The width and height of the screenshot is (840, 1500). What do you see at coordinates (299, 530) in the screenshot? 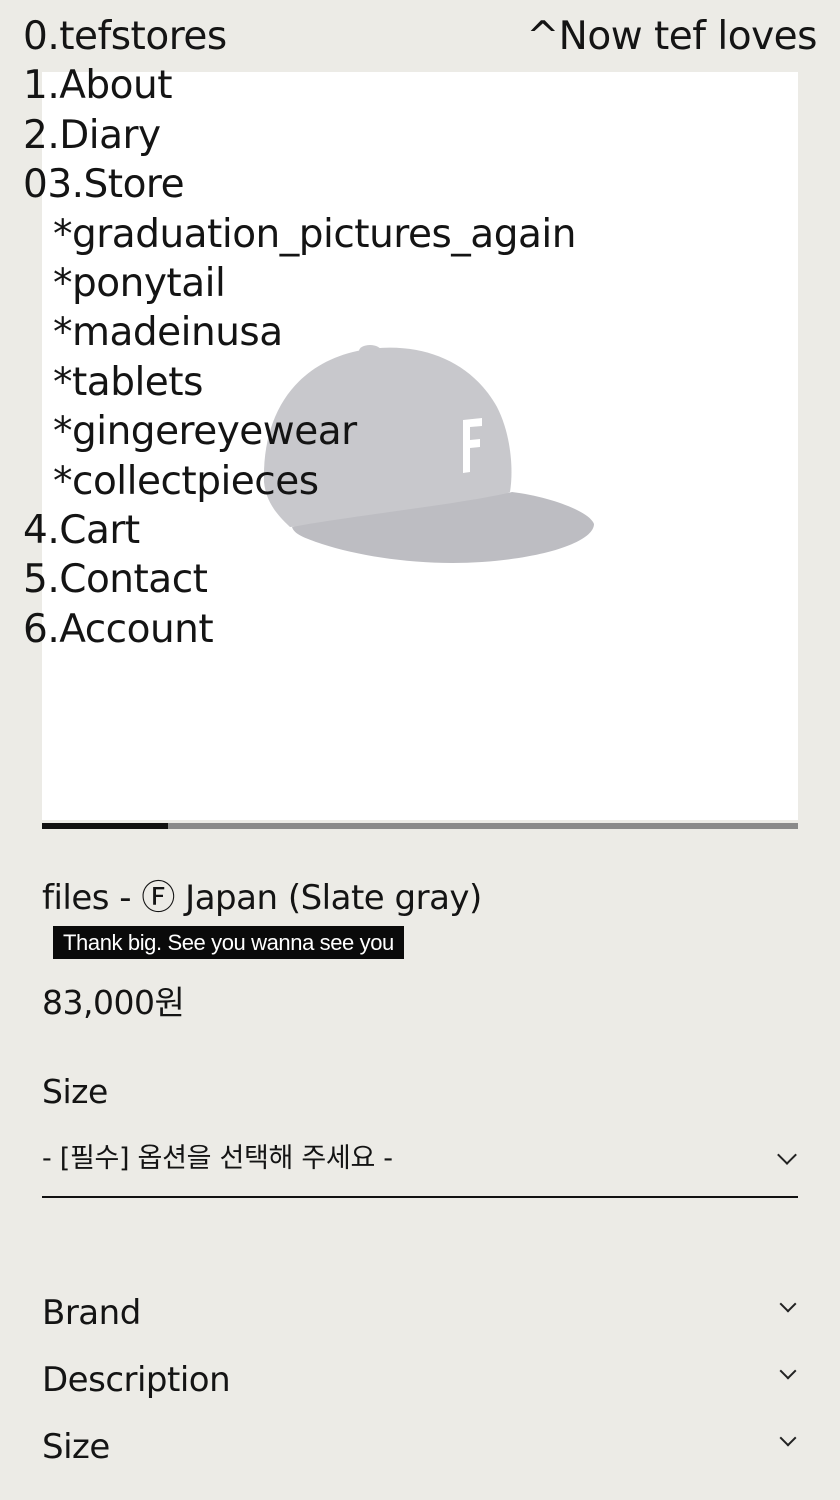
I see `nav-cart: 4.Cart` at bounding box center [299, 530].